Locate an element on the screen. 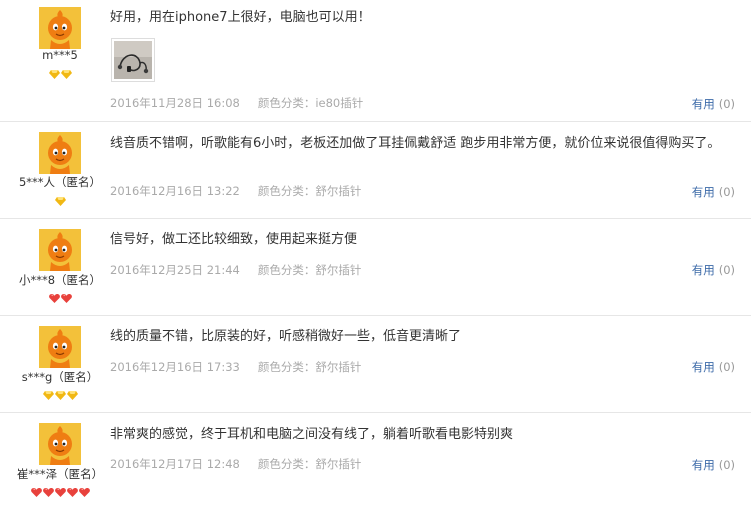  review-date: 2016年12月16日 13:22 is located at coordinates (175, 191).